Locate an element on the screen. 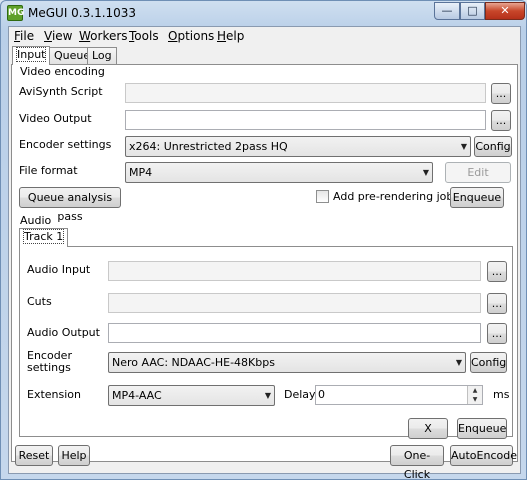 This screenshot has height=480, width=527. tab-input: Input is located at coordinates (31, 55).